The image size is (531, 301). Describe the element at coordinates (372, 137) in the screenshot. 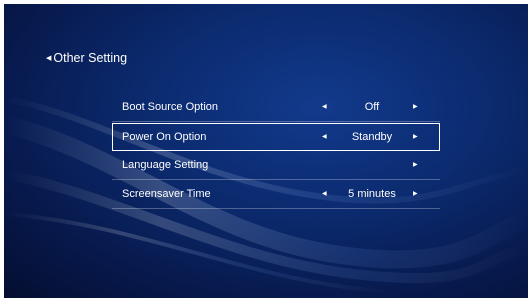

I see `setting-value: Standby` at that location.